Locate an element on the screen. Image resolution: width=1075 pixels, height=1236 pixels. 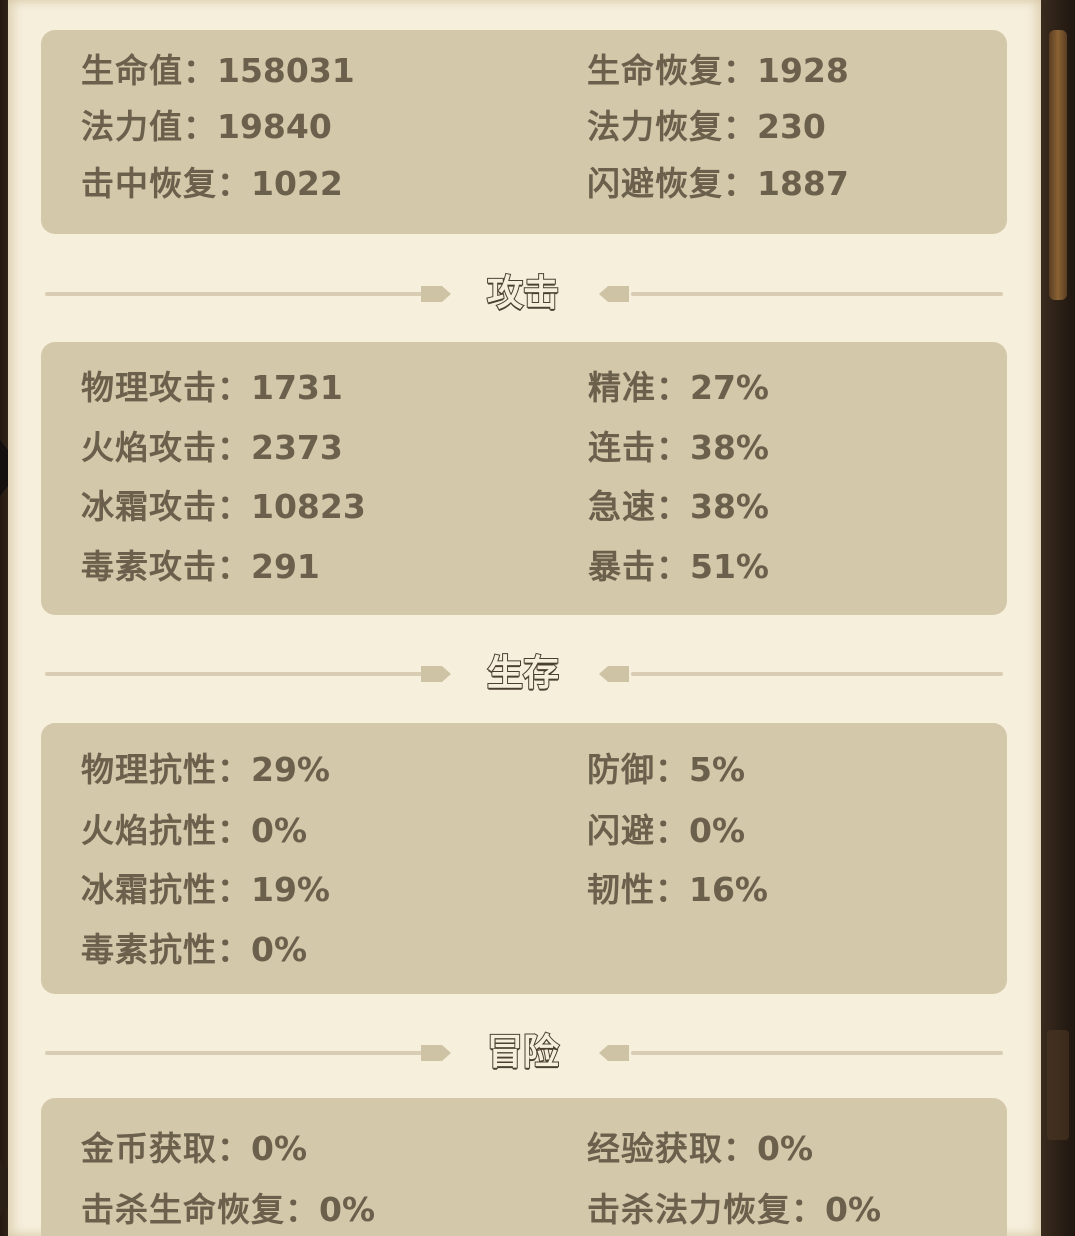
section-title-survival: 生存 is located at coordinates (523, 673).